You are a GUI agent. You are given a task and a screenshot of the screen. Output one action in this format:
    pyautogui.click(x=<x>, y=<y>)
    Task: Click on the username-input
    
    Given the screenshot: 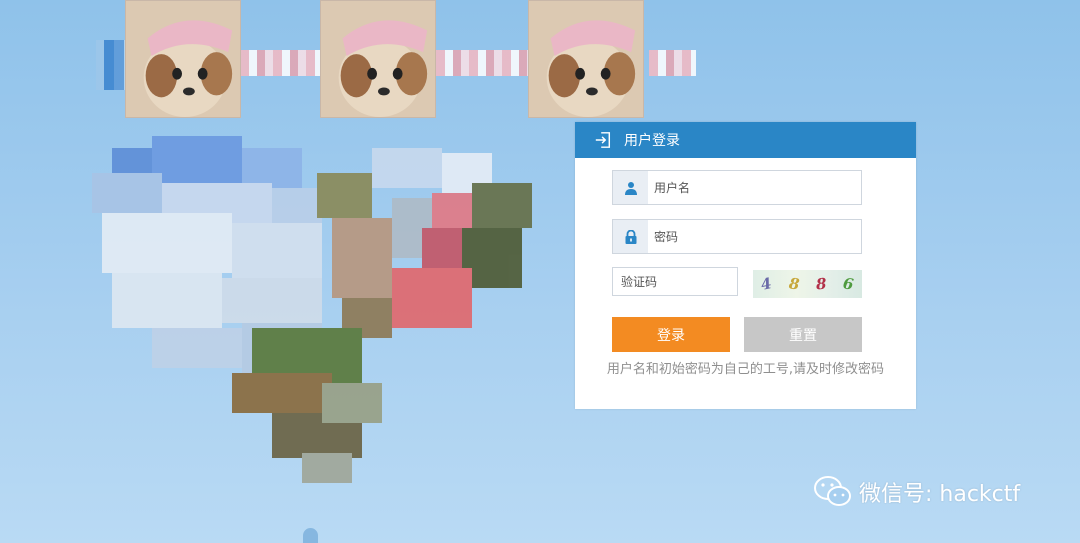 What is the action you would take?
    pyautogui.click(x=754, y=187)
    